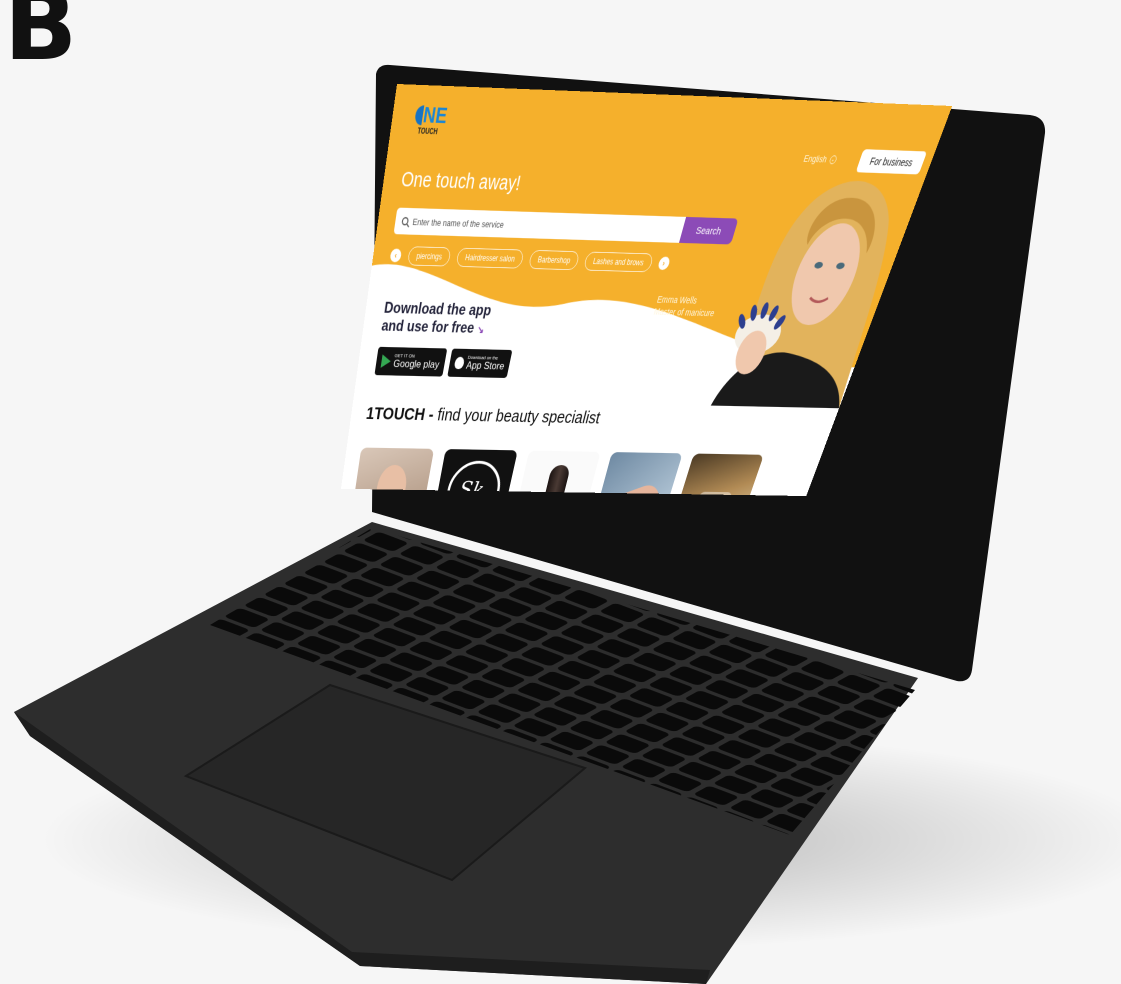  I want to click on app-store-name: App Store, so click(485, 366).